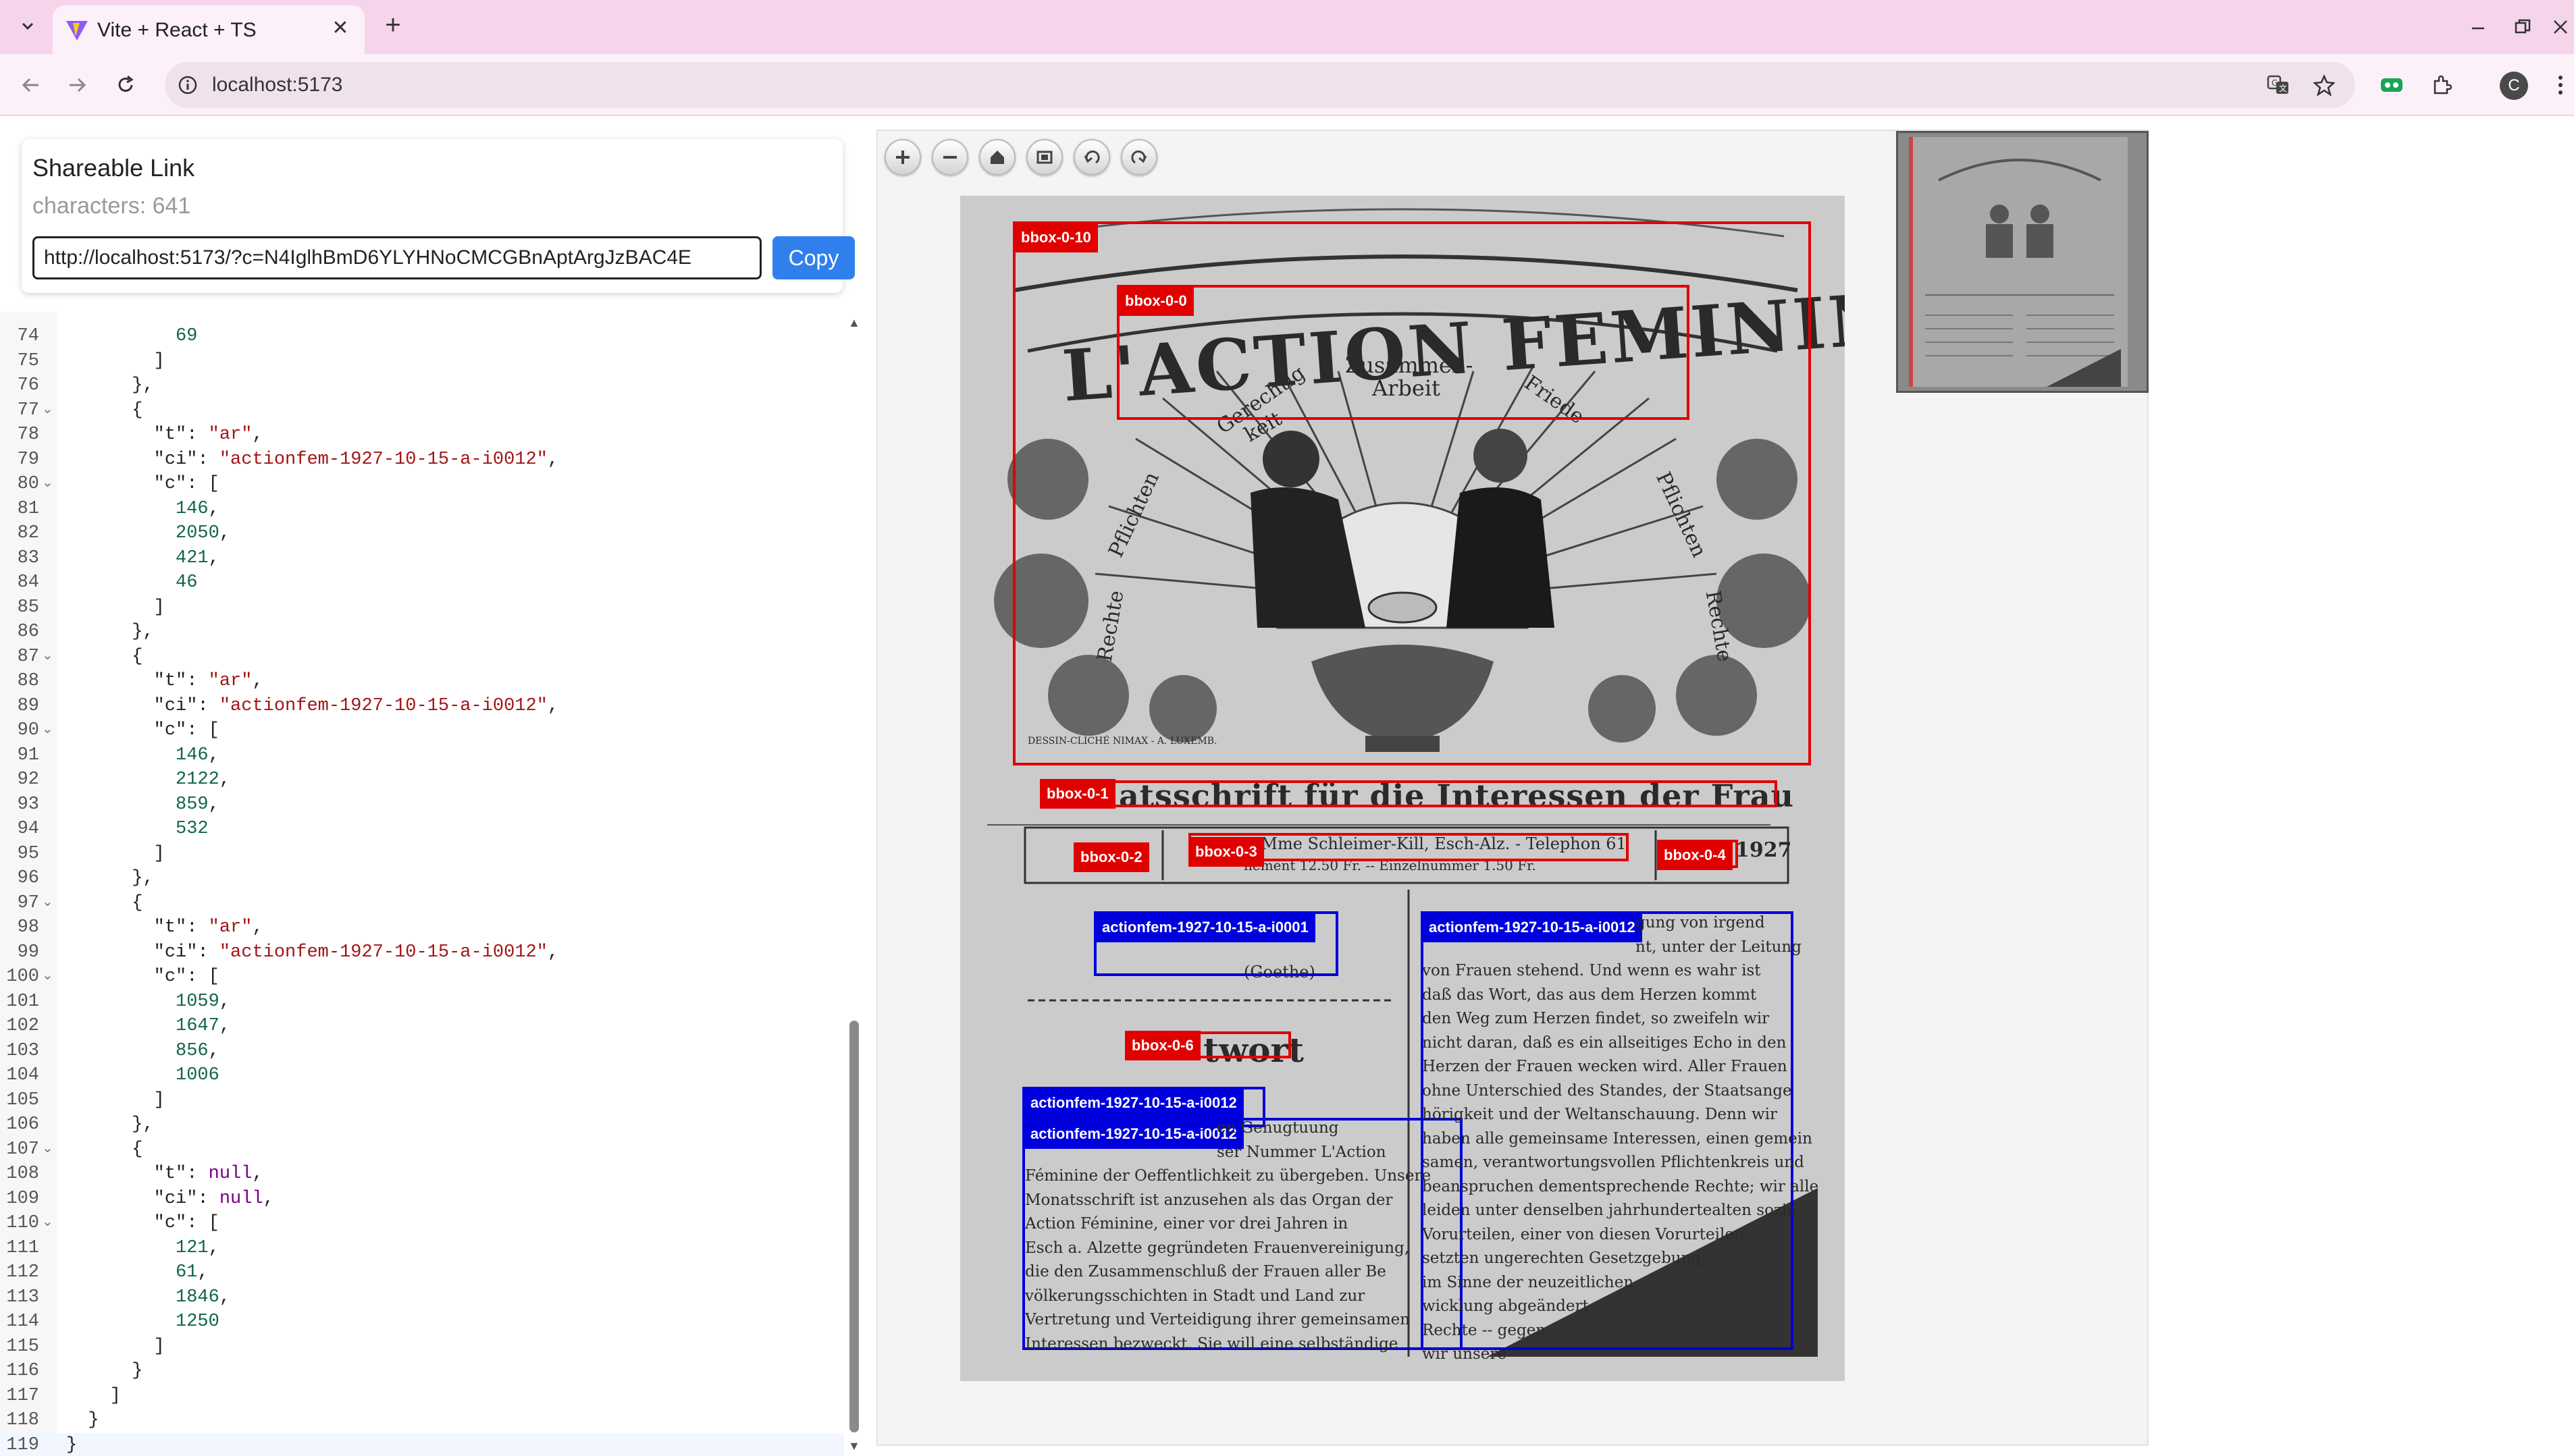 This screenshot has width=2574, height=1456. I want to click on code-text: 856,, so click(198, 1051).